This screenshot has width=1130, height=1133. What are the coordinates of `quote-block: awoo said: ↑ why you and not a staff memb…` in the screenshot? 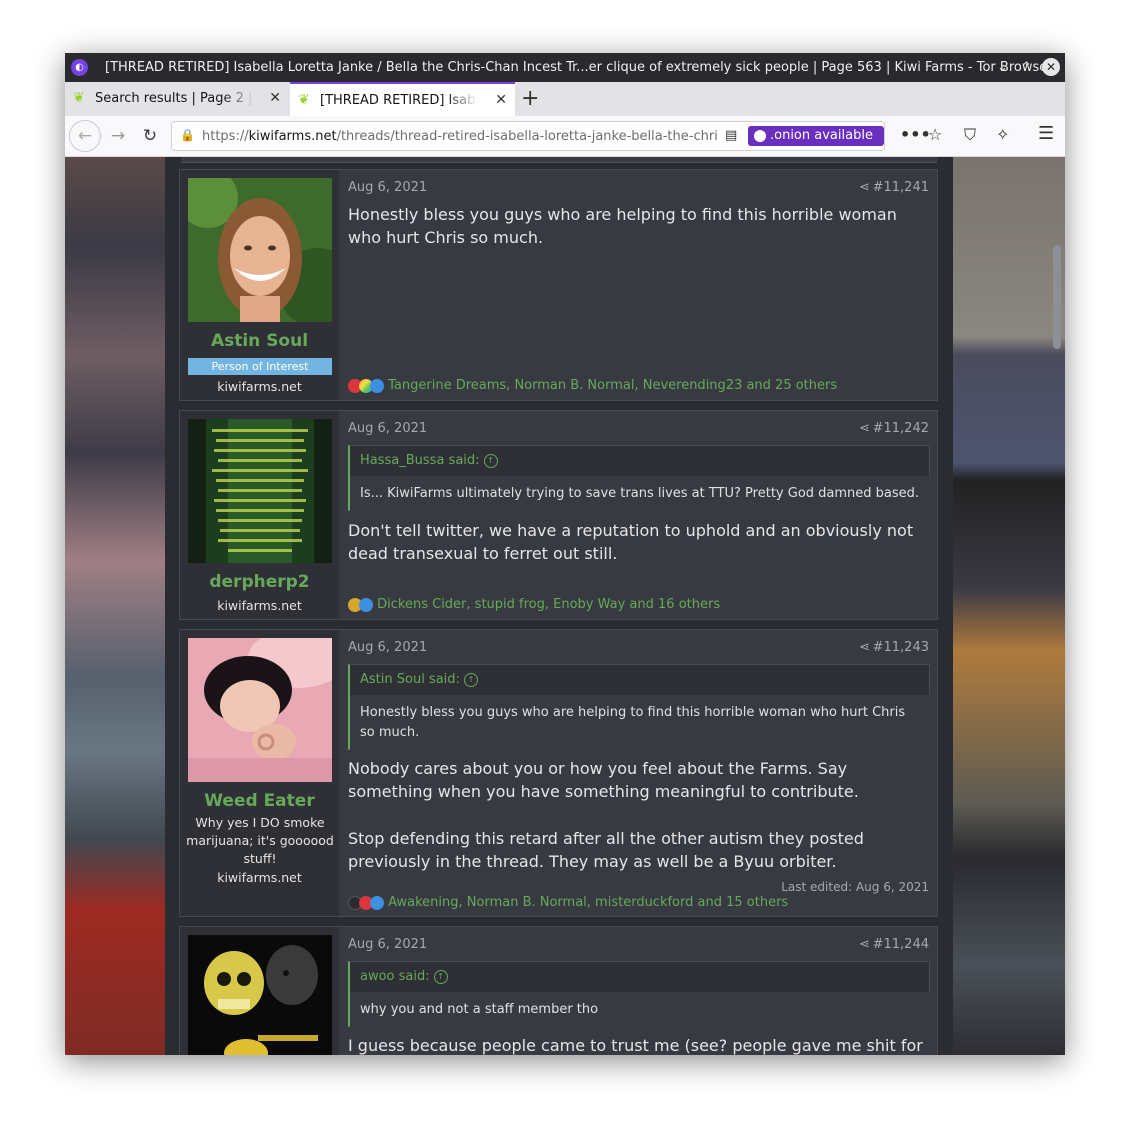 It's located at (639, 994).